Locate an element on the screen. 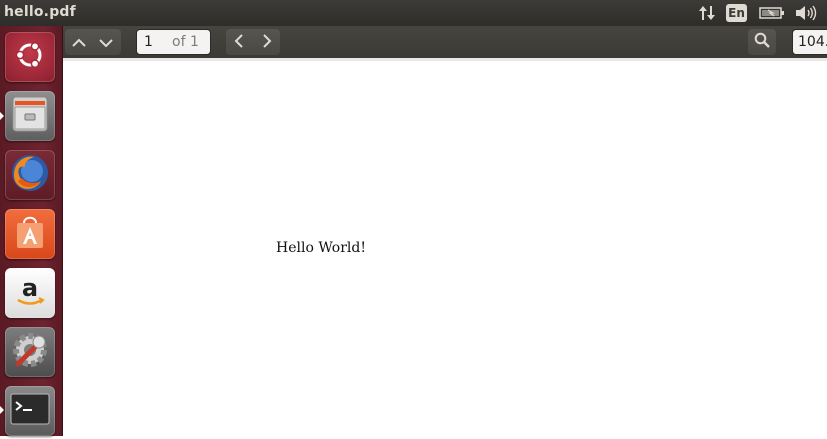 The height and width of the screenshot is (439, 827). keyboard-language-label: En is located at coordinates (736, 13).